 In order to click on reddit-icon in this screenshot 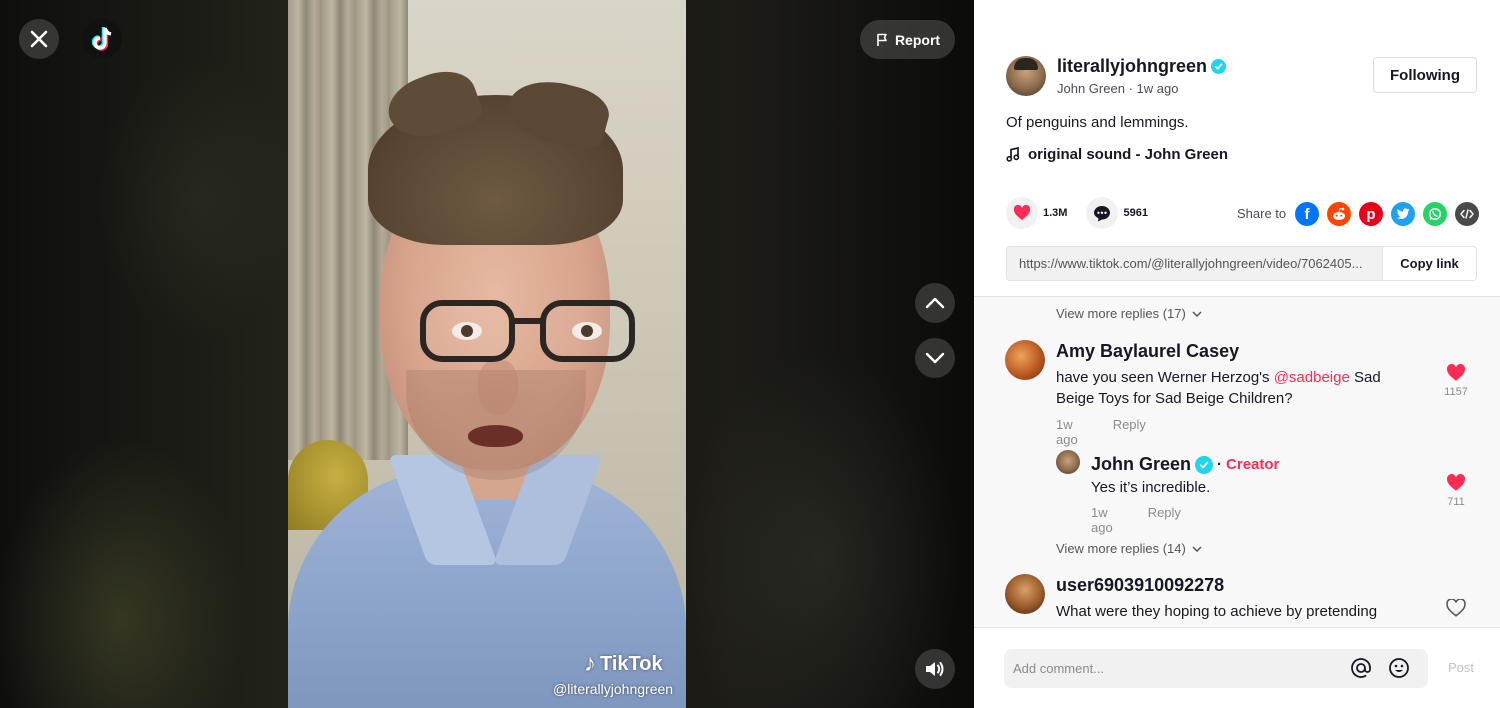, I will do `click(1339, 213)`.